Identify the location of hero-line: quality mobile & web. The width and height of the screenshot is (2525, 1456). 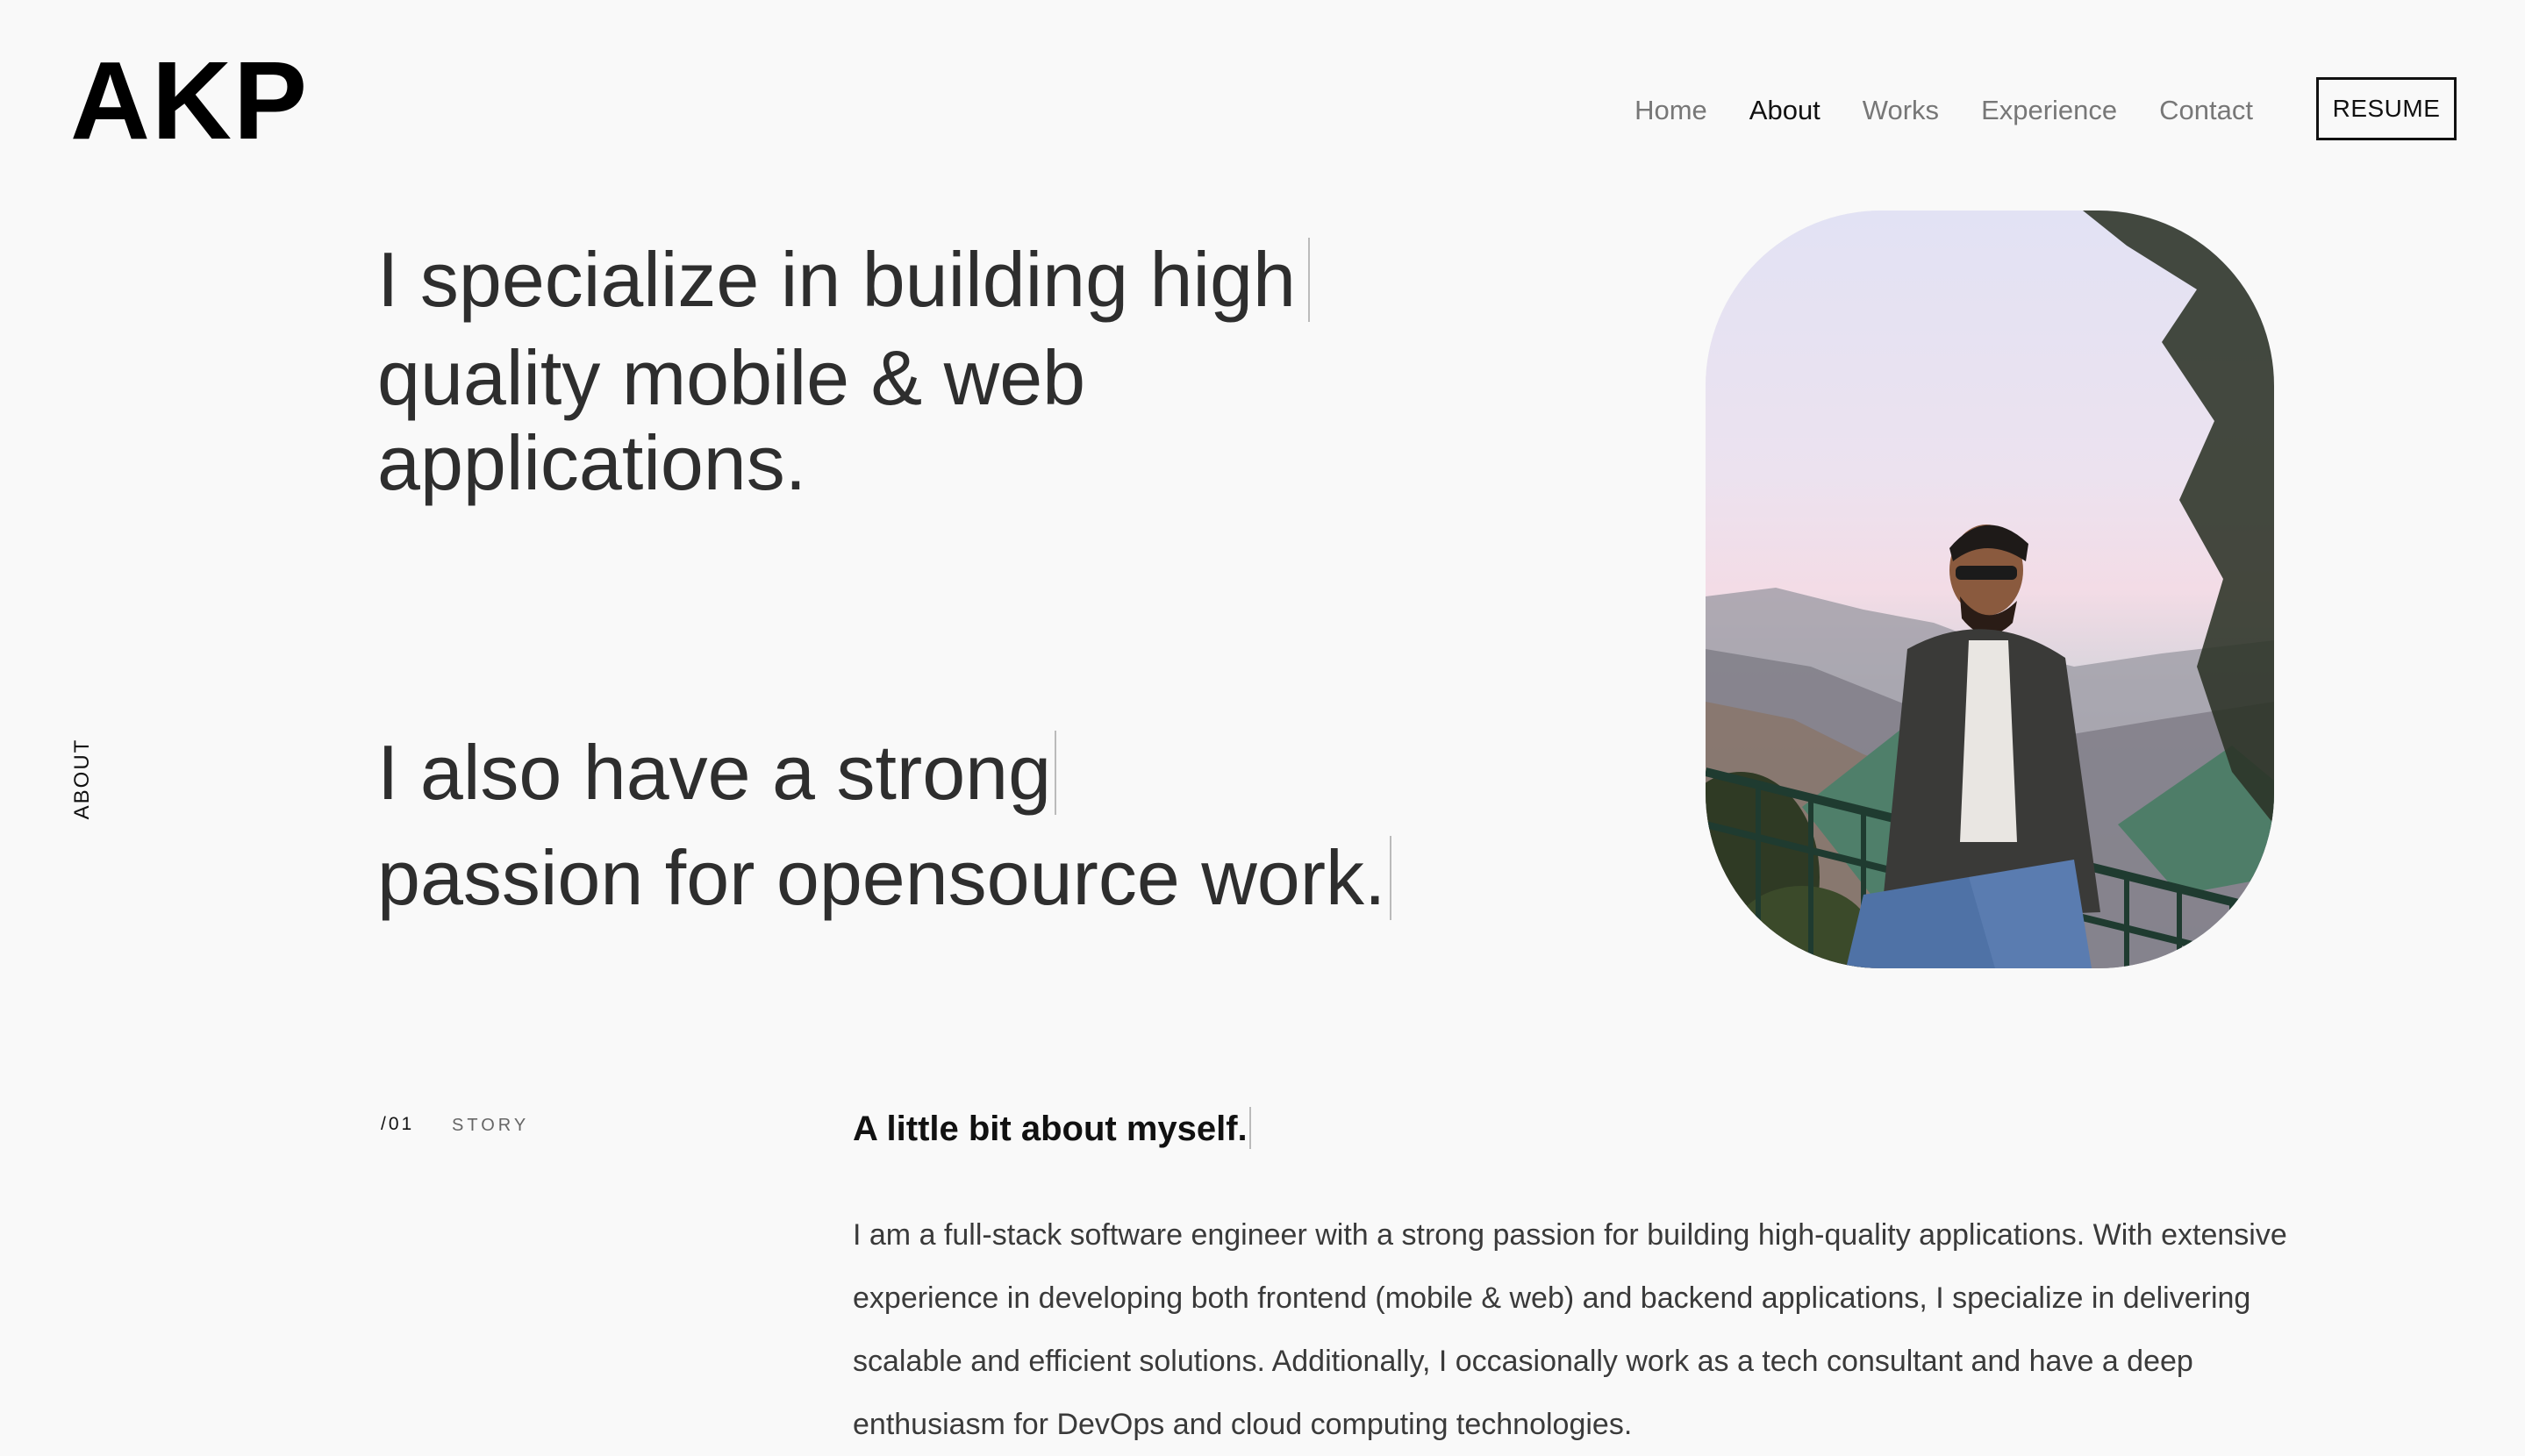
(731, 377).